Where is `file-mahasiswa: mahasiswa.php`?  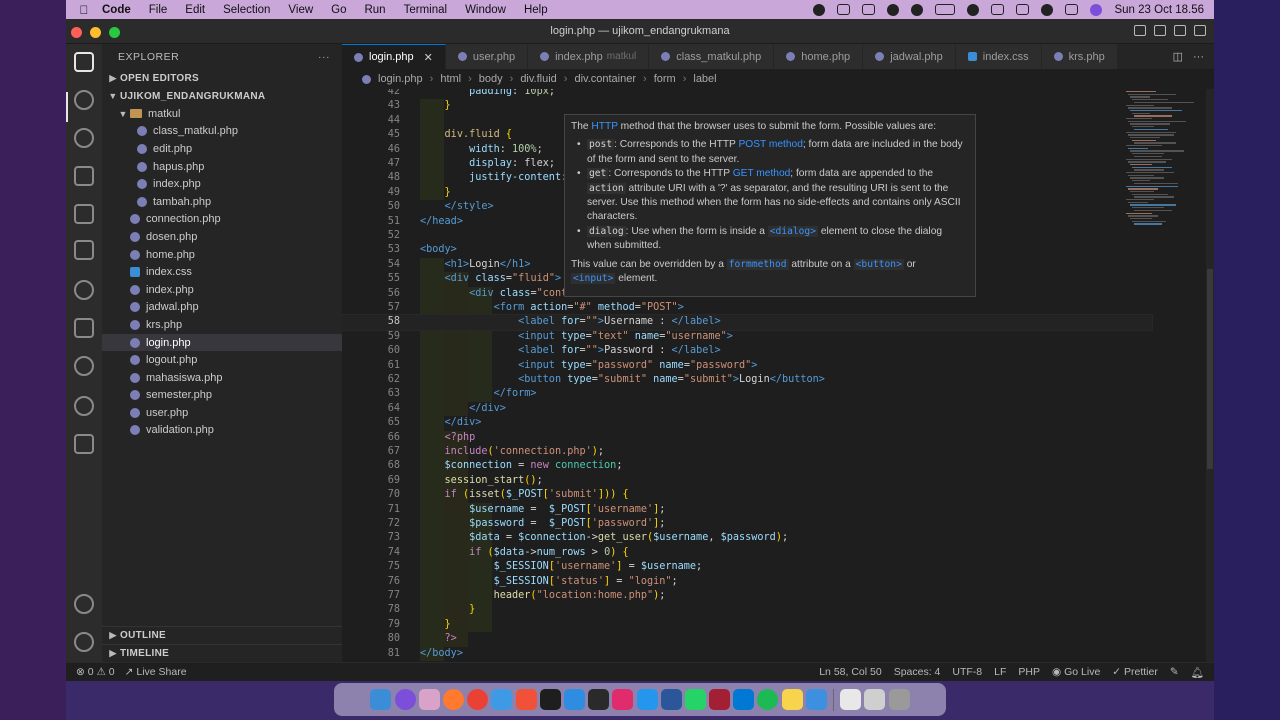 file-mahasiswa: mahasiswa.php is located at coordinates (222, 378).